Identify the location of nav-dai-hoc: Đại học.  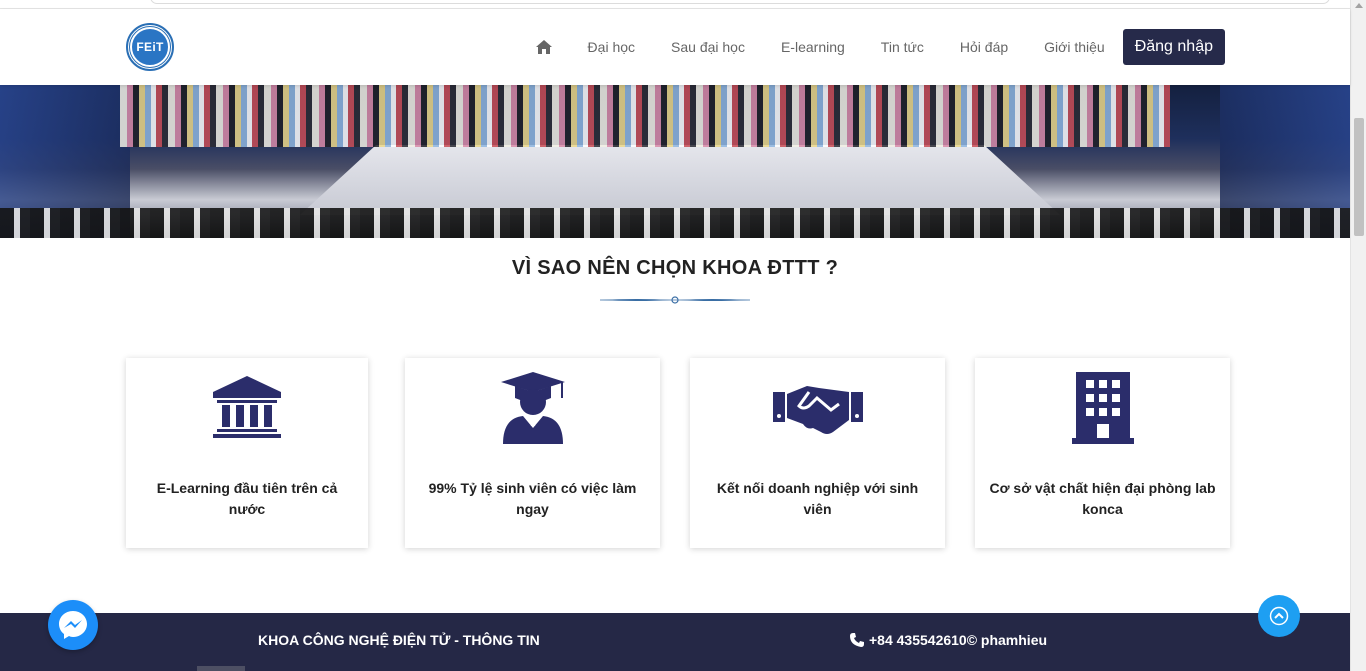
(611, 47).